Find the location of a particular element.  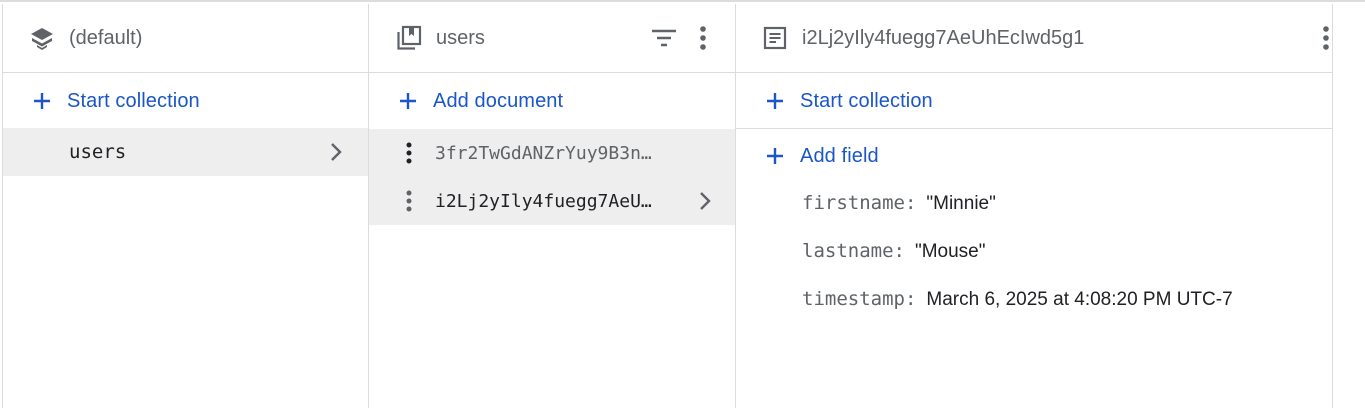

field-row-firstname: firstname: "Minnie" is located at coordinates (899, 207).